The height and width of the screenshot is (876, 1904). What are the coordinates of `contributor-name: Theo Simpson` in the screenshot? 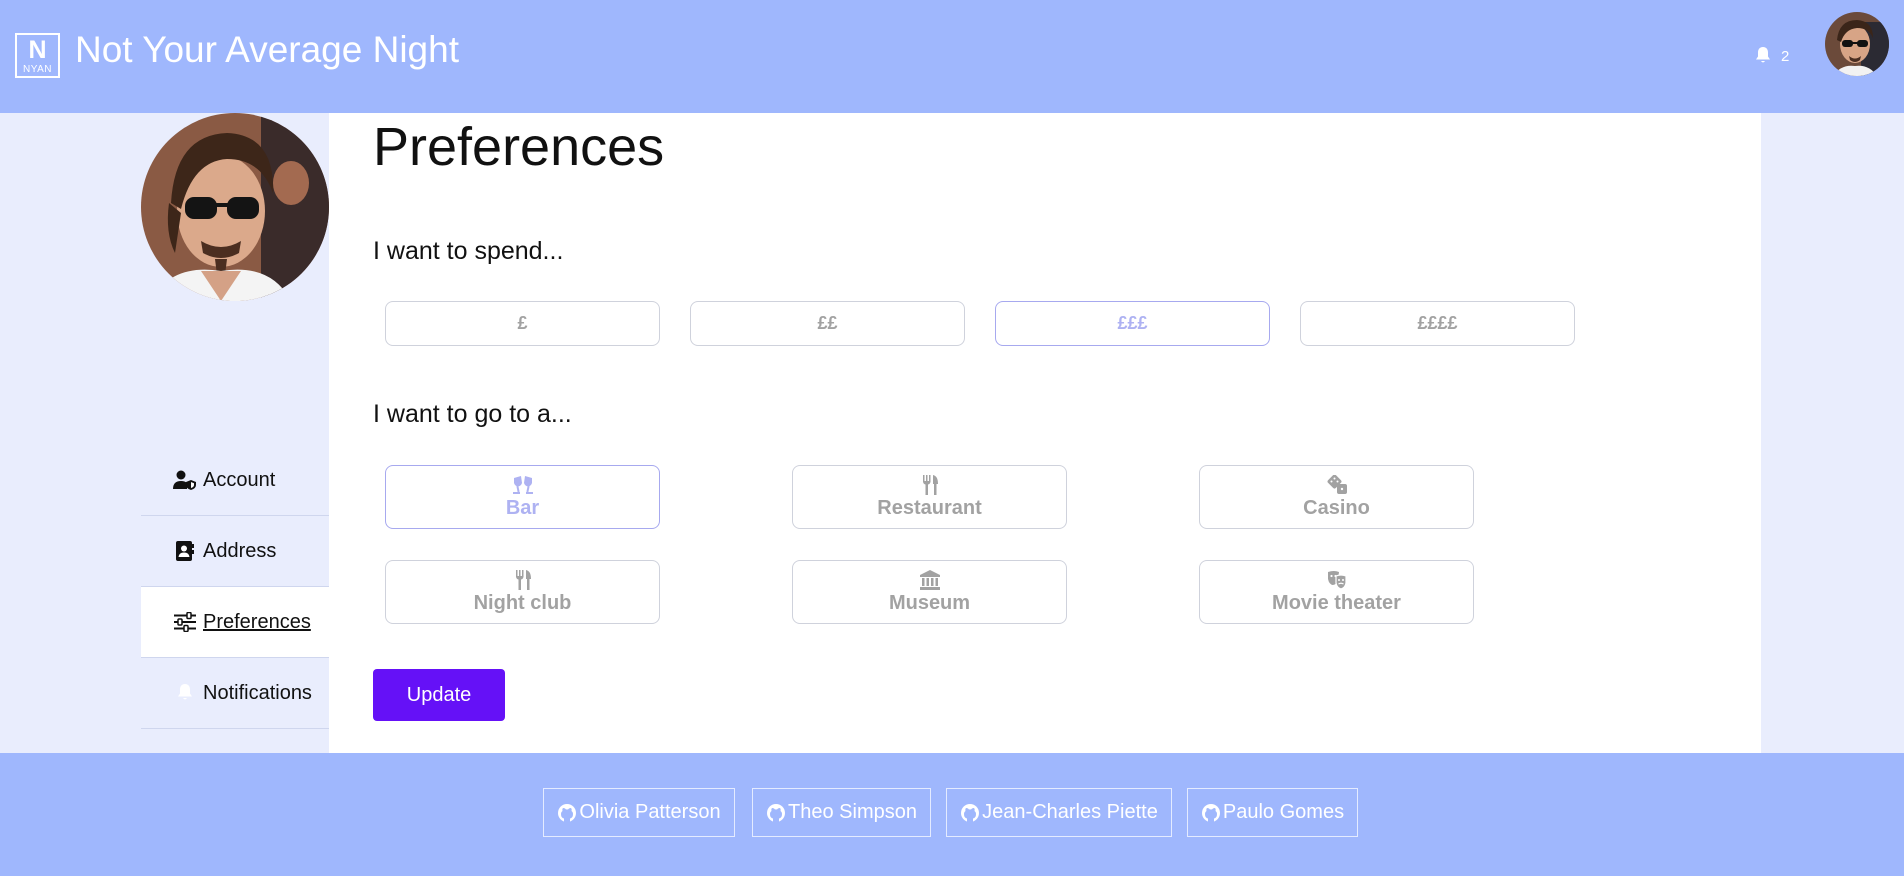 It's located at (852, 812).